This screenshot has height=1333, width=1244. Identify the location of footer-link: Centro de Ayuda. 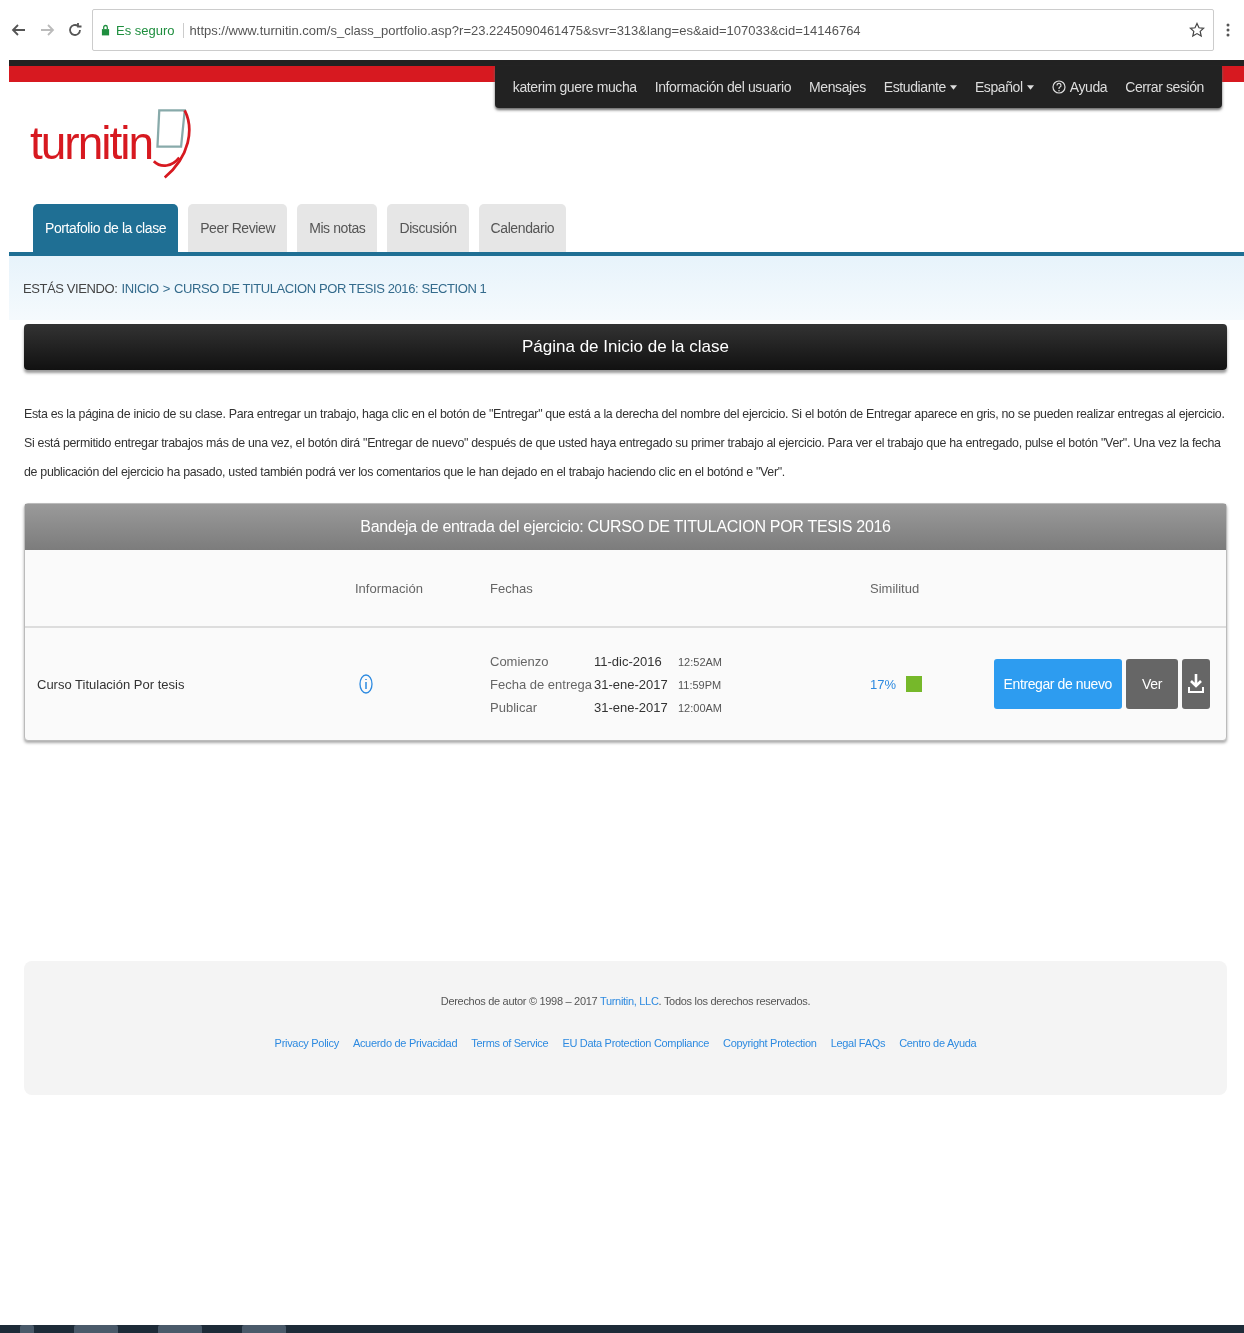
(938, 1043).